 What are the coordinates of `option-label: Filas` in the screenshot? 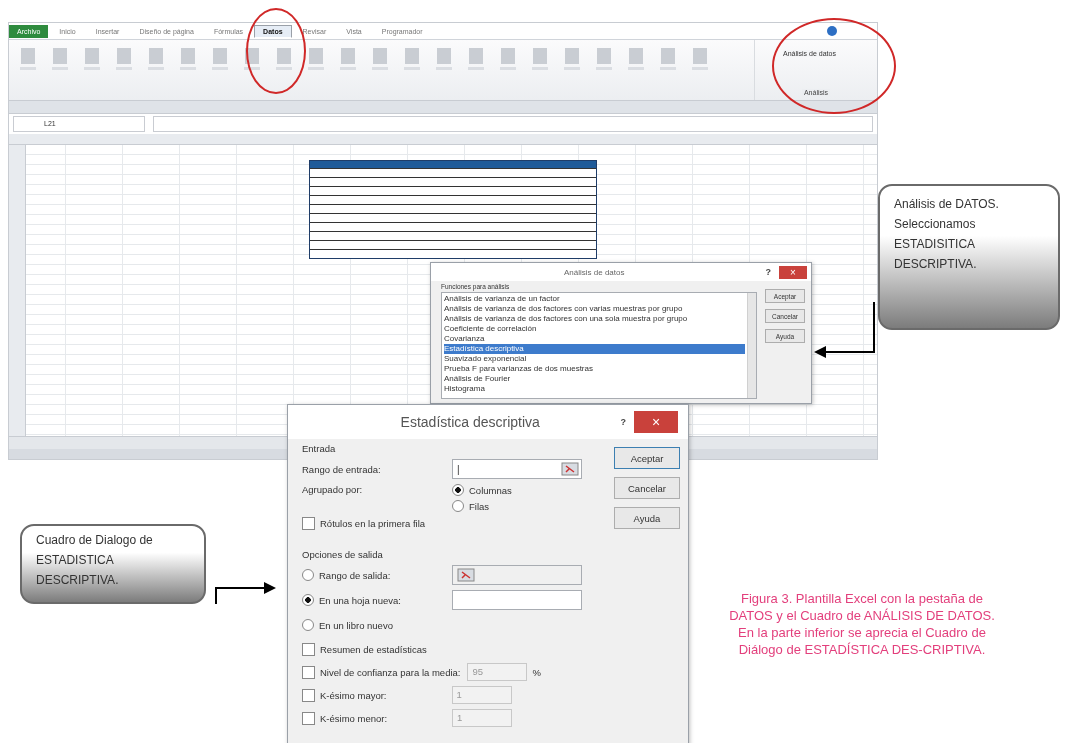 It's located at (479, 506).